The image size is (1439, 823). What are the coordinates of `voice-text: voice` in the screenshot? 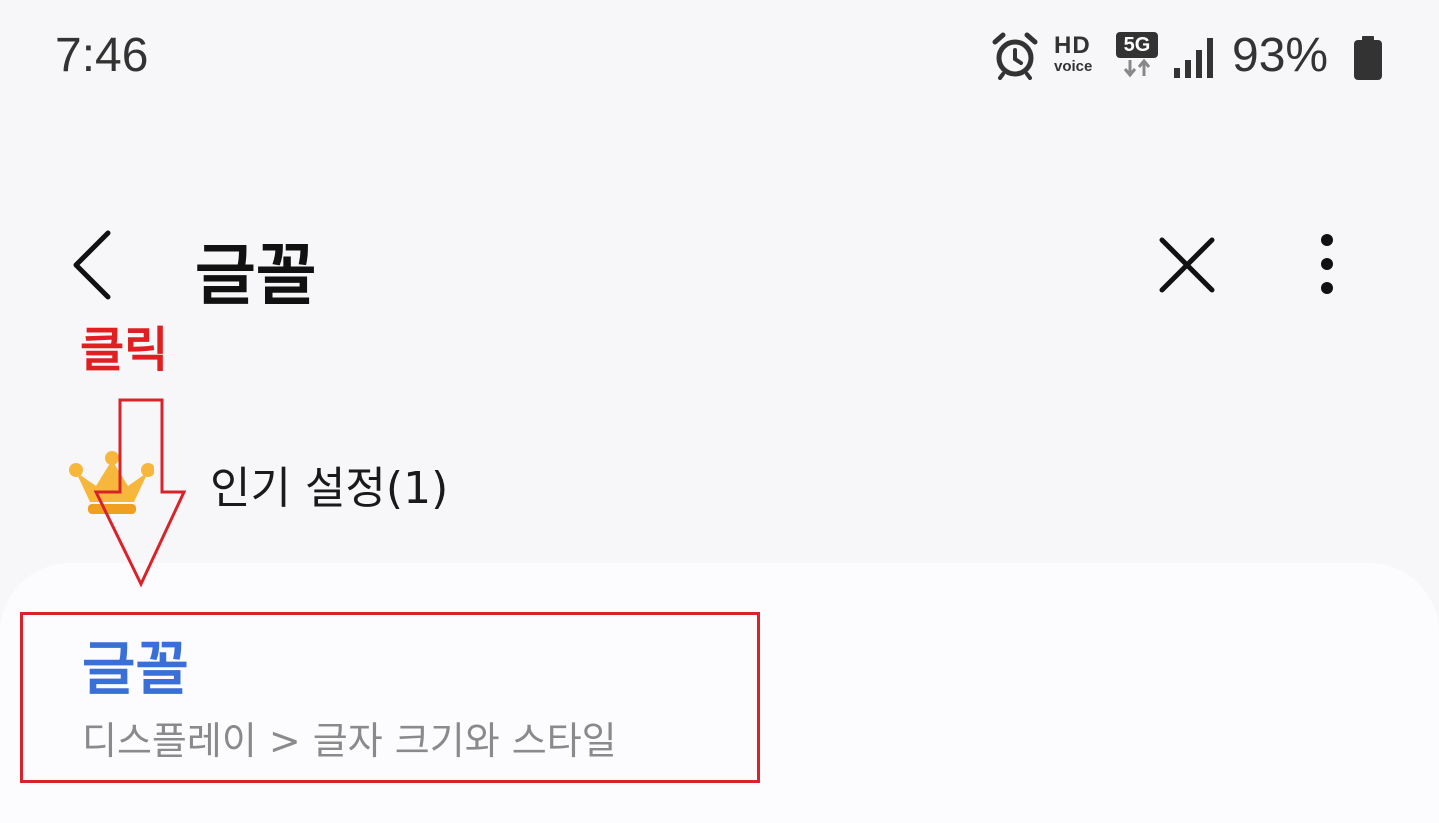 It's located at (1073, 66).